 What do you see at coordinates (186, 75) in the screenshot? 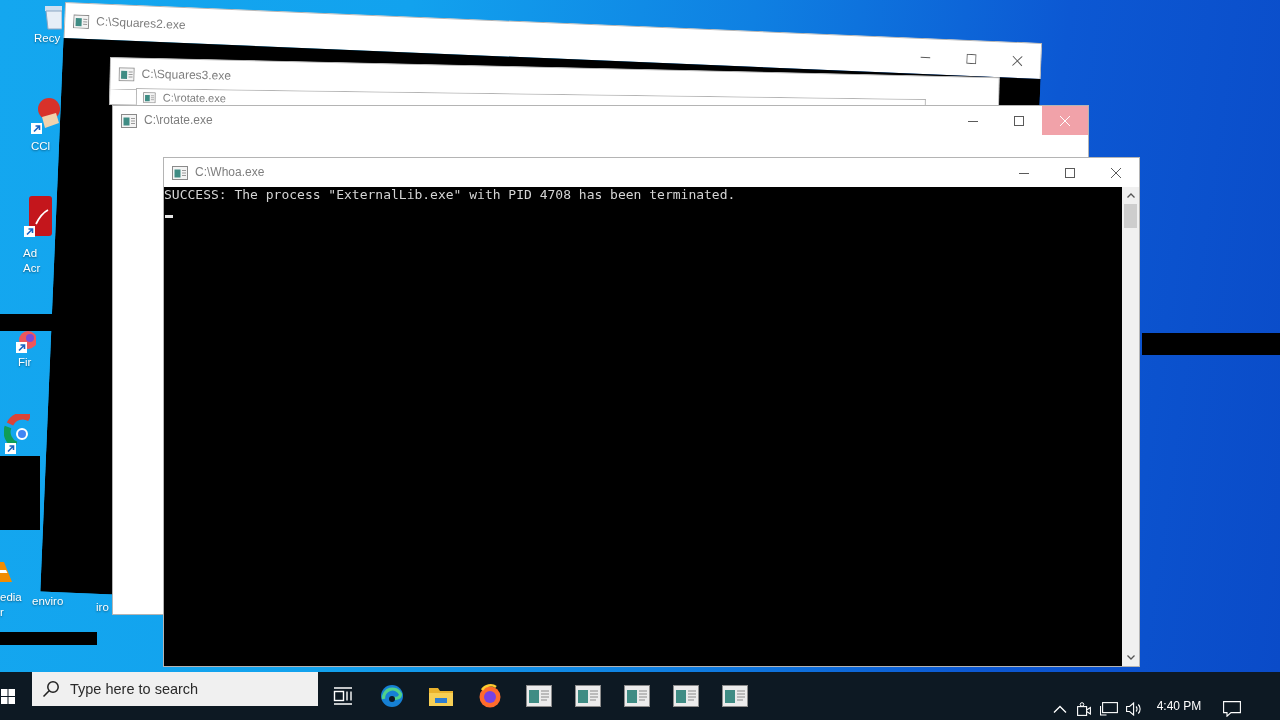
I see `window-title: C:\Squares3.exe` at bounding box center [186, 75].